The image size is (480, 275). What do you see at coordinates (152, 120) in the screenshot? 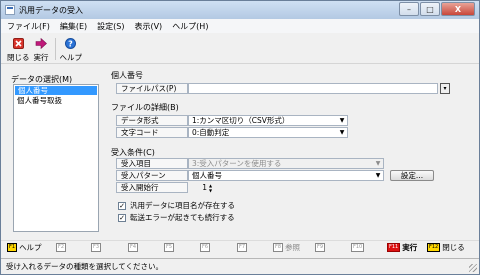
I see `format-label: データ形式` at bounding box center [152, 120].